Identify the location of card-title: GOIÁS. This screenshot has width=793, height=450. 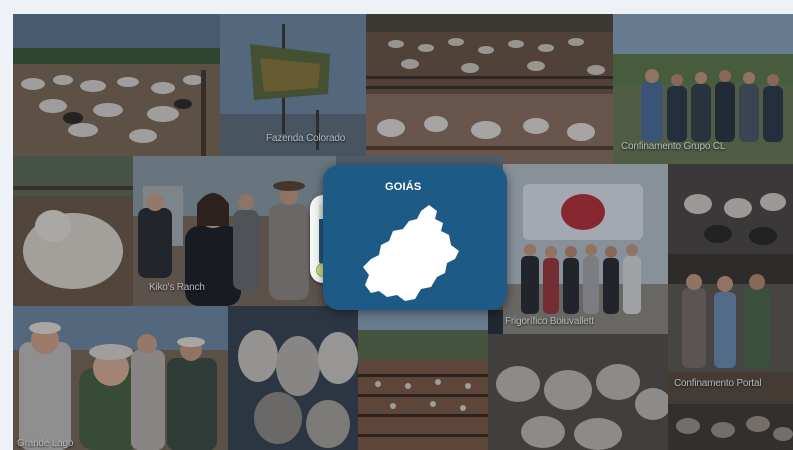
(403, 187).